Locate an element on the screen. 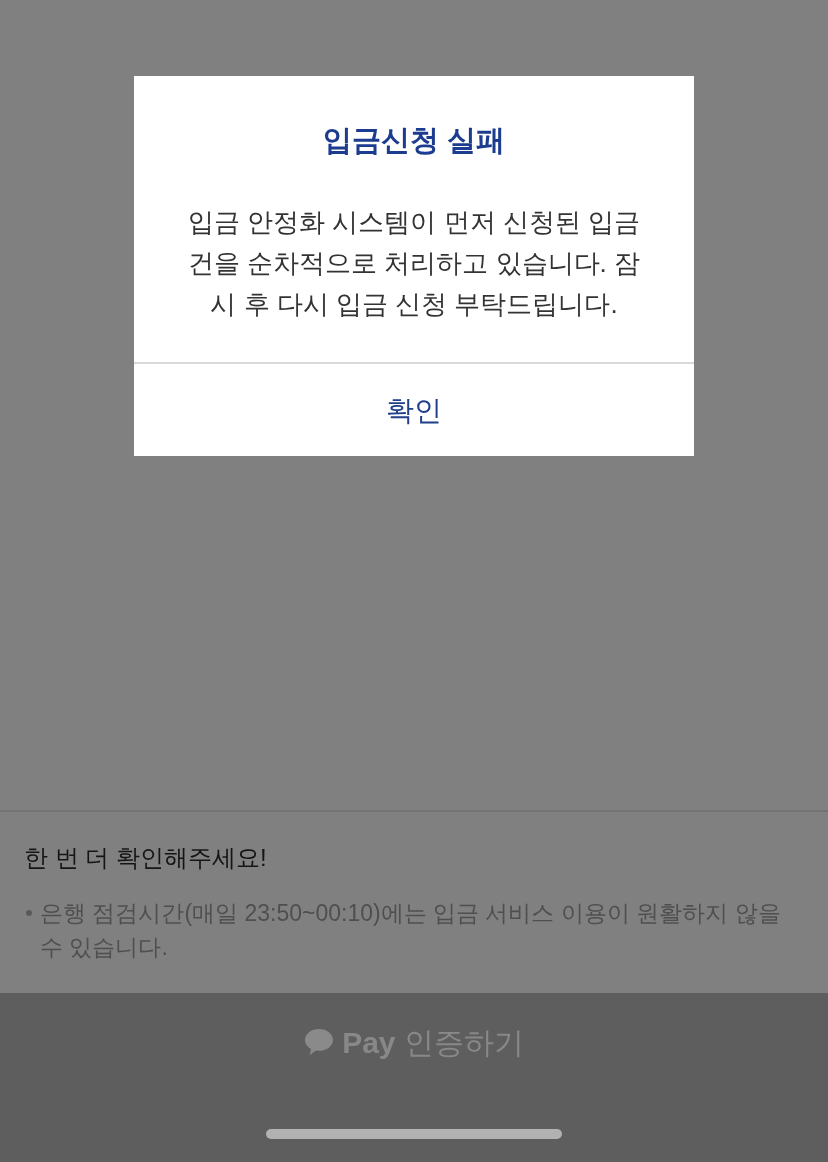  dialog-message: 입금 안정화 시스템이 먼저 신청된 입금 건을 순차적으로 처리하고 있습니다. 잠시 후 다시 입금 신청 부탁드립니다. is located at coordinates (414, 263).